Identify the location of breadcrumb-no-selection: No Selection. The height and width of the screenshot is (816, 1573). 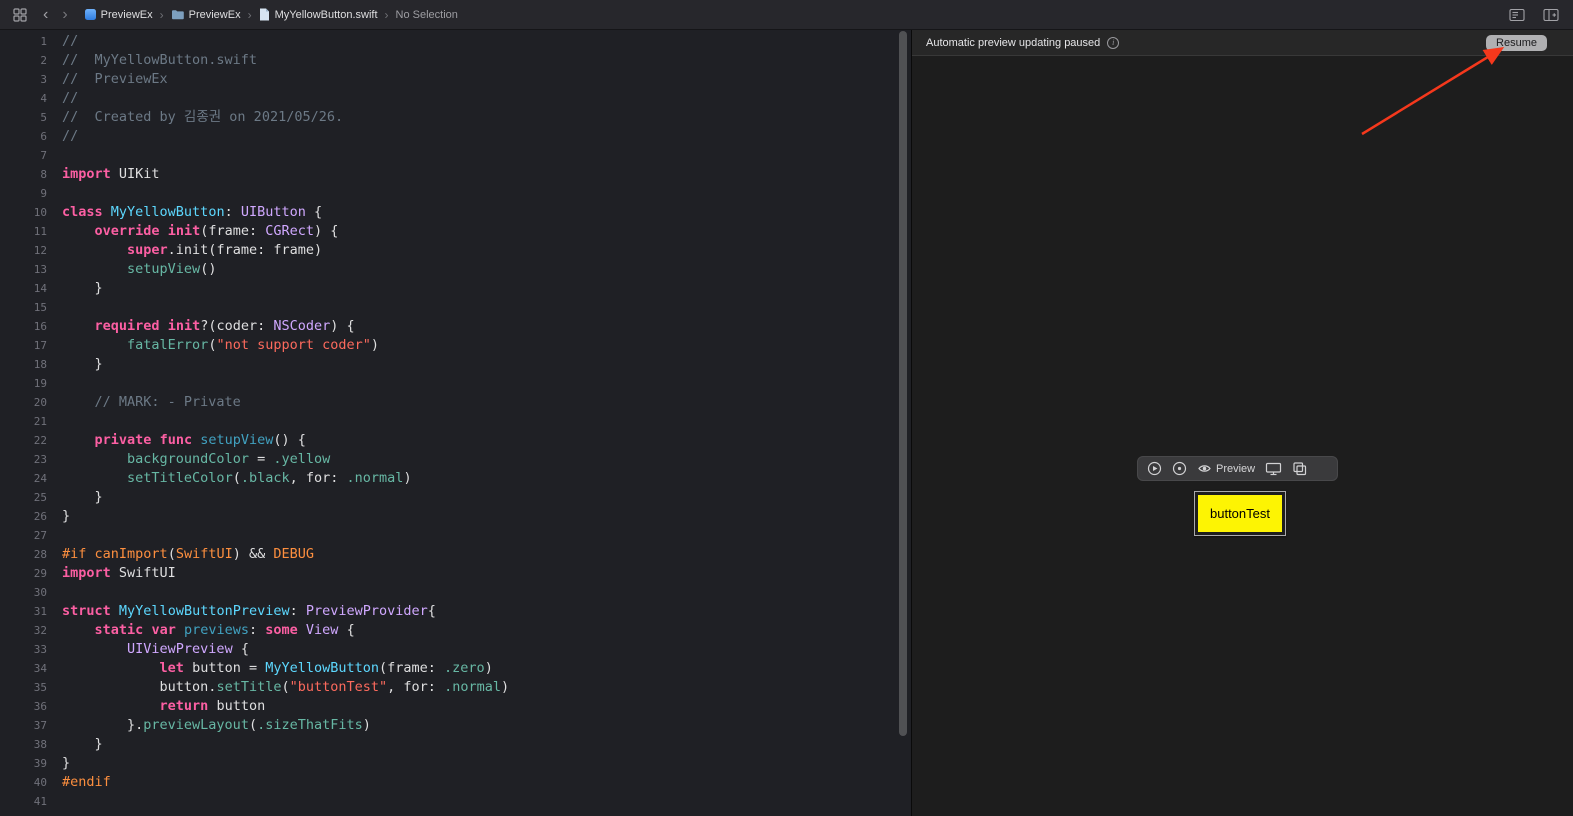
(427, 15).